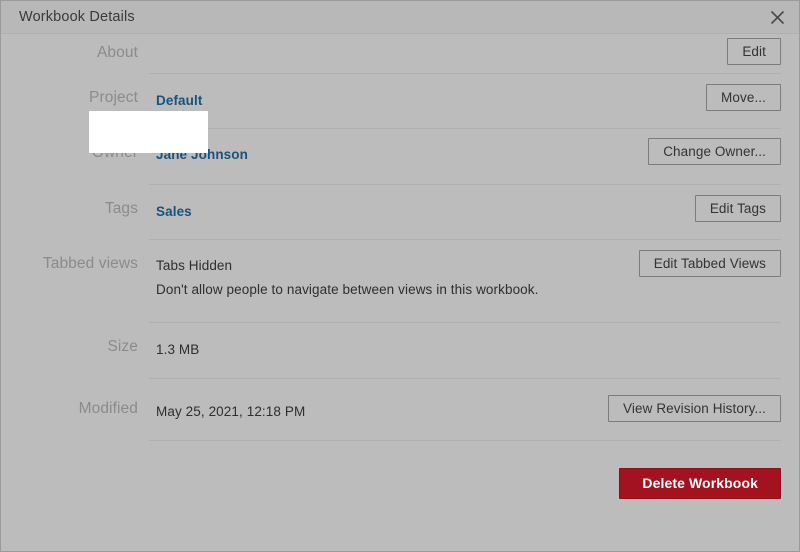 Image resolution: width=800 pixels, height=552 pixels. Describe the element at coordinates (114, 152) in the screenshot. I see `owner-label: Owner` at that location.